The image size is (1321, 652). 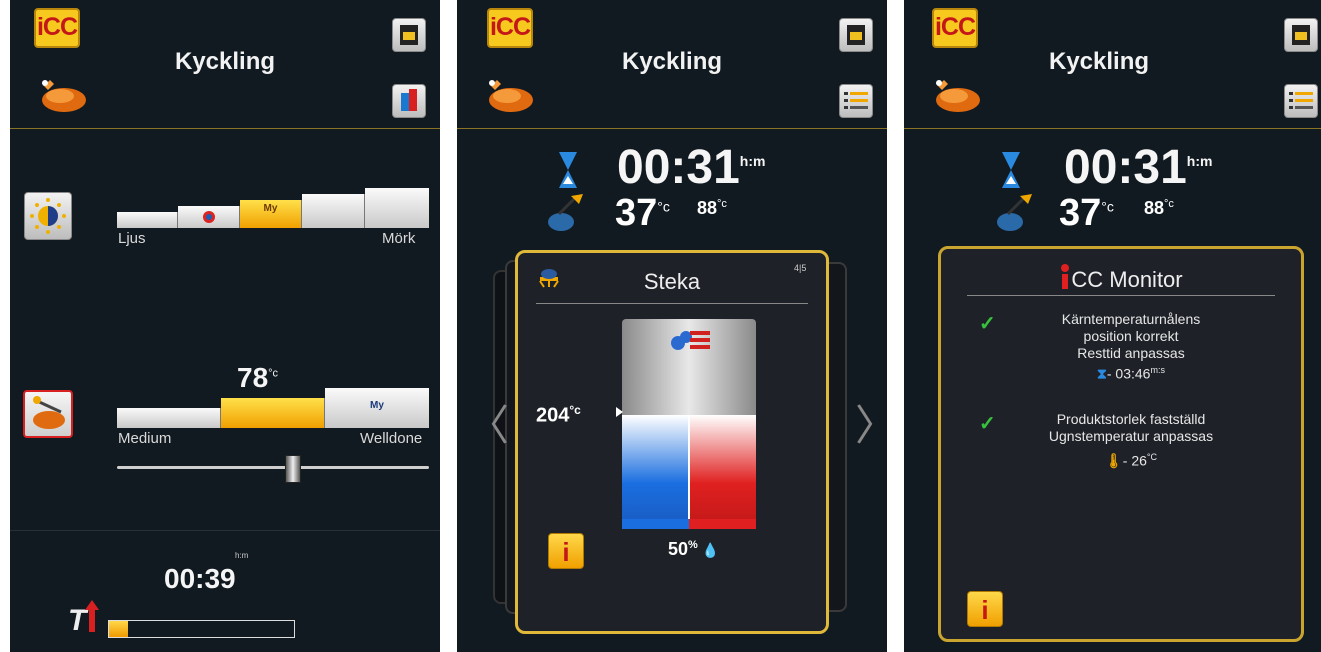 What do you see at coordinates (689, 524) in the screenshot?
I see `humidity-scale` at bounding box center [689, 524].